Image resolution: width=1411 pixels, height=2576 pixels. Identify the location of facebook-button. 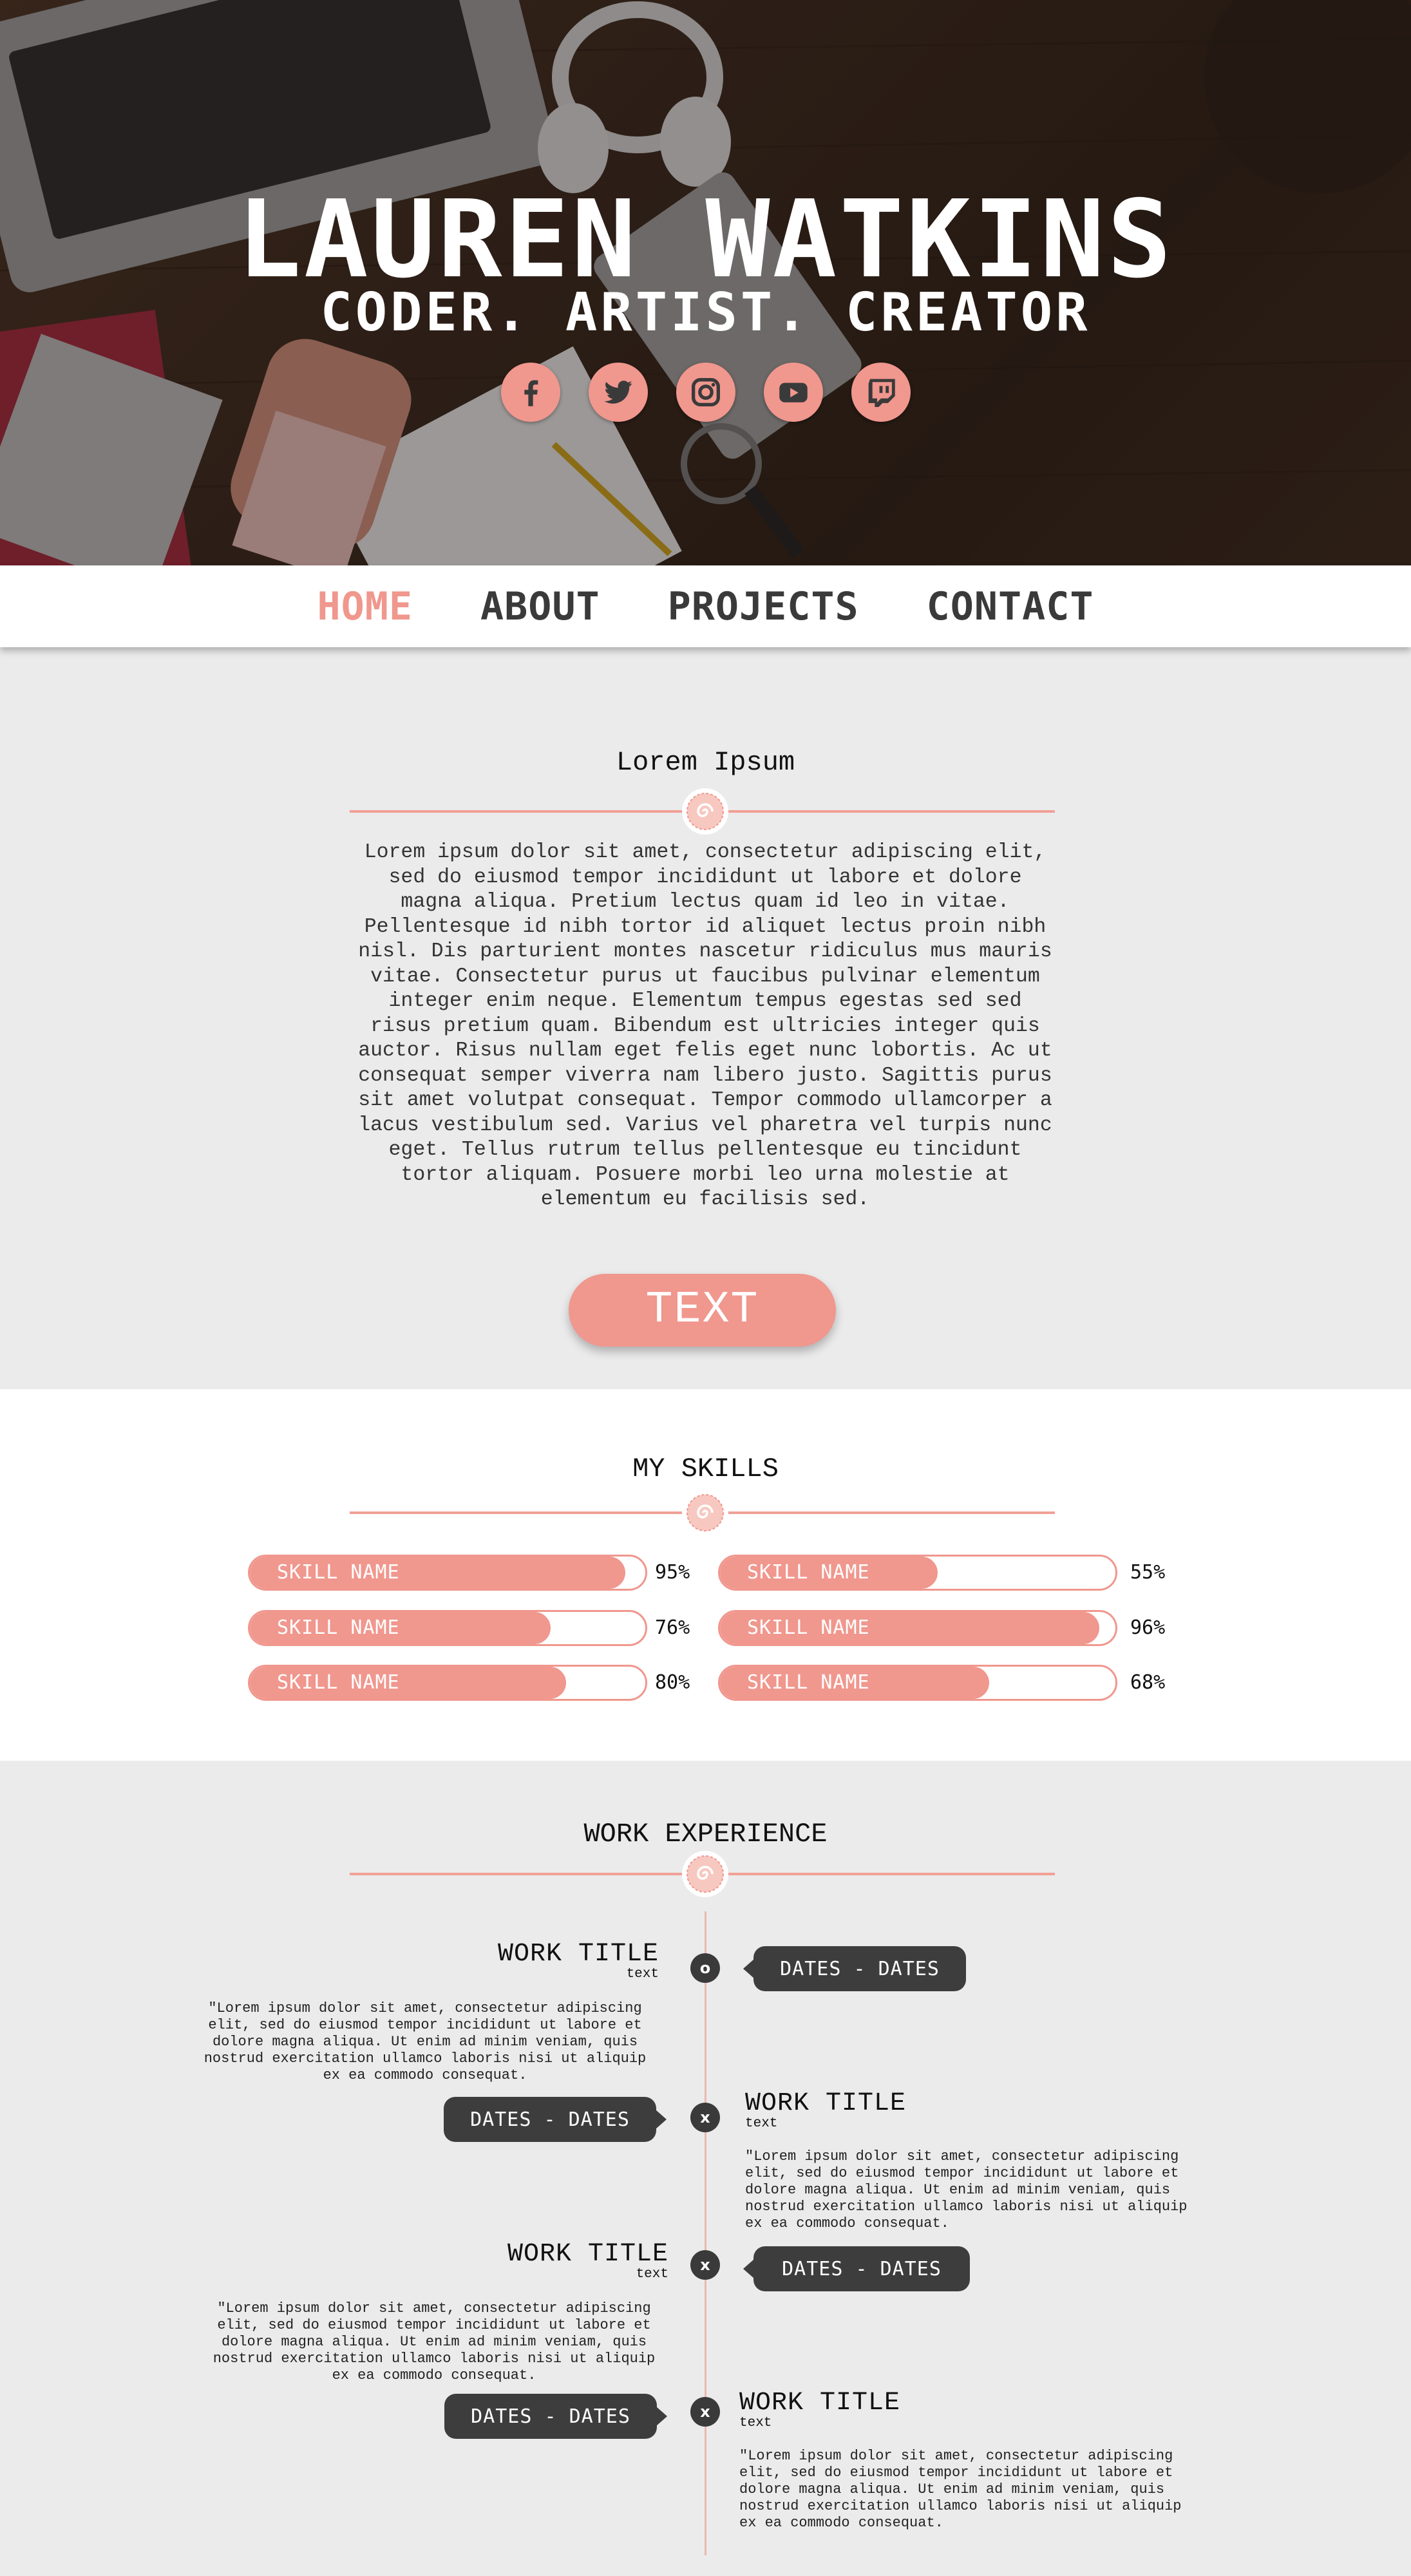
(530, 393).